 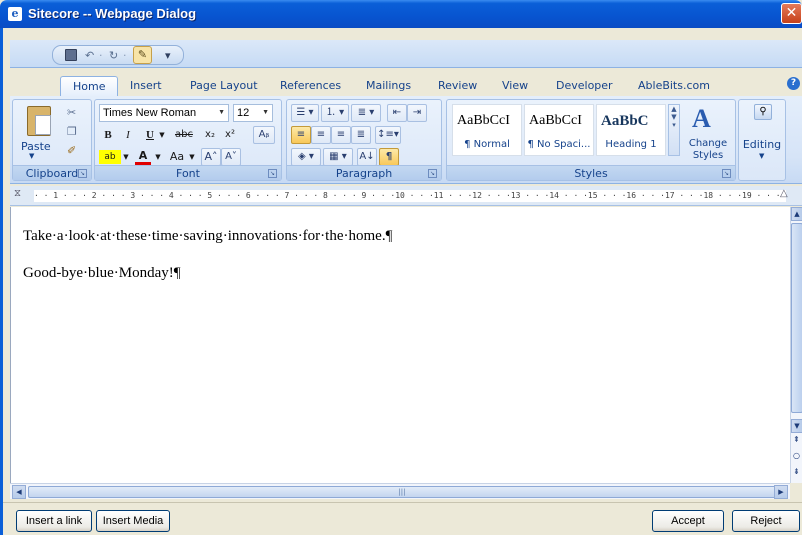 What do you see at coordinates (89, 55) in the screenshot?
I see `undo-icon: ↶` at bounding box center [89, 55].